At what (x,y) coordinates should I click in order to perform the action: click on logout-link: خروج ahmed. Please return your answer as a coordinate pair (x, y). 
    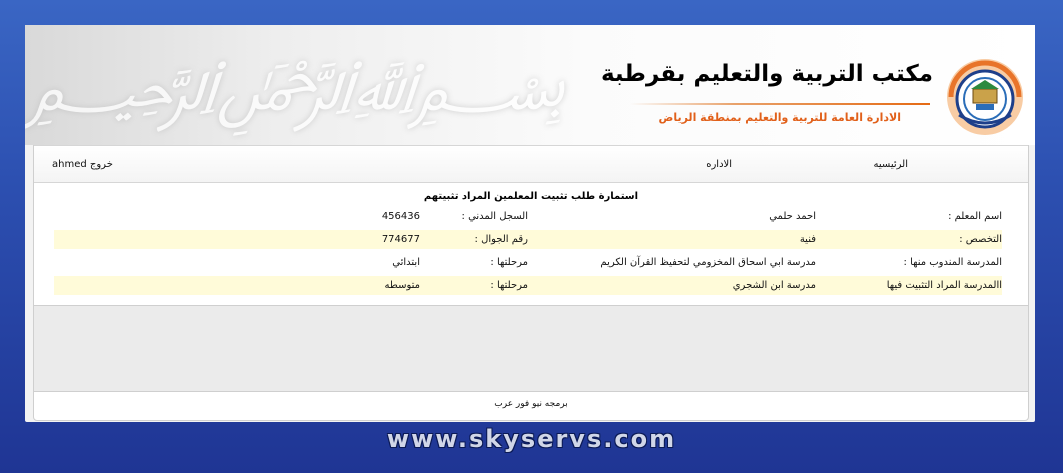
    Looking at the image, I should click on (82, 164).